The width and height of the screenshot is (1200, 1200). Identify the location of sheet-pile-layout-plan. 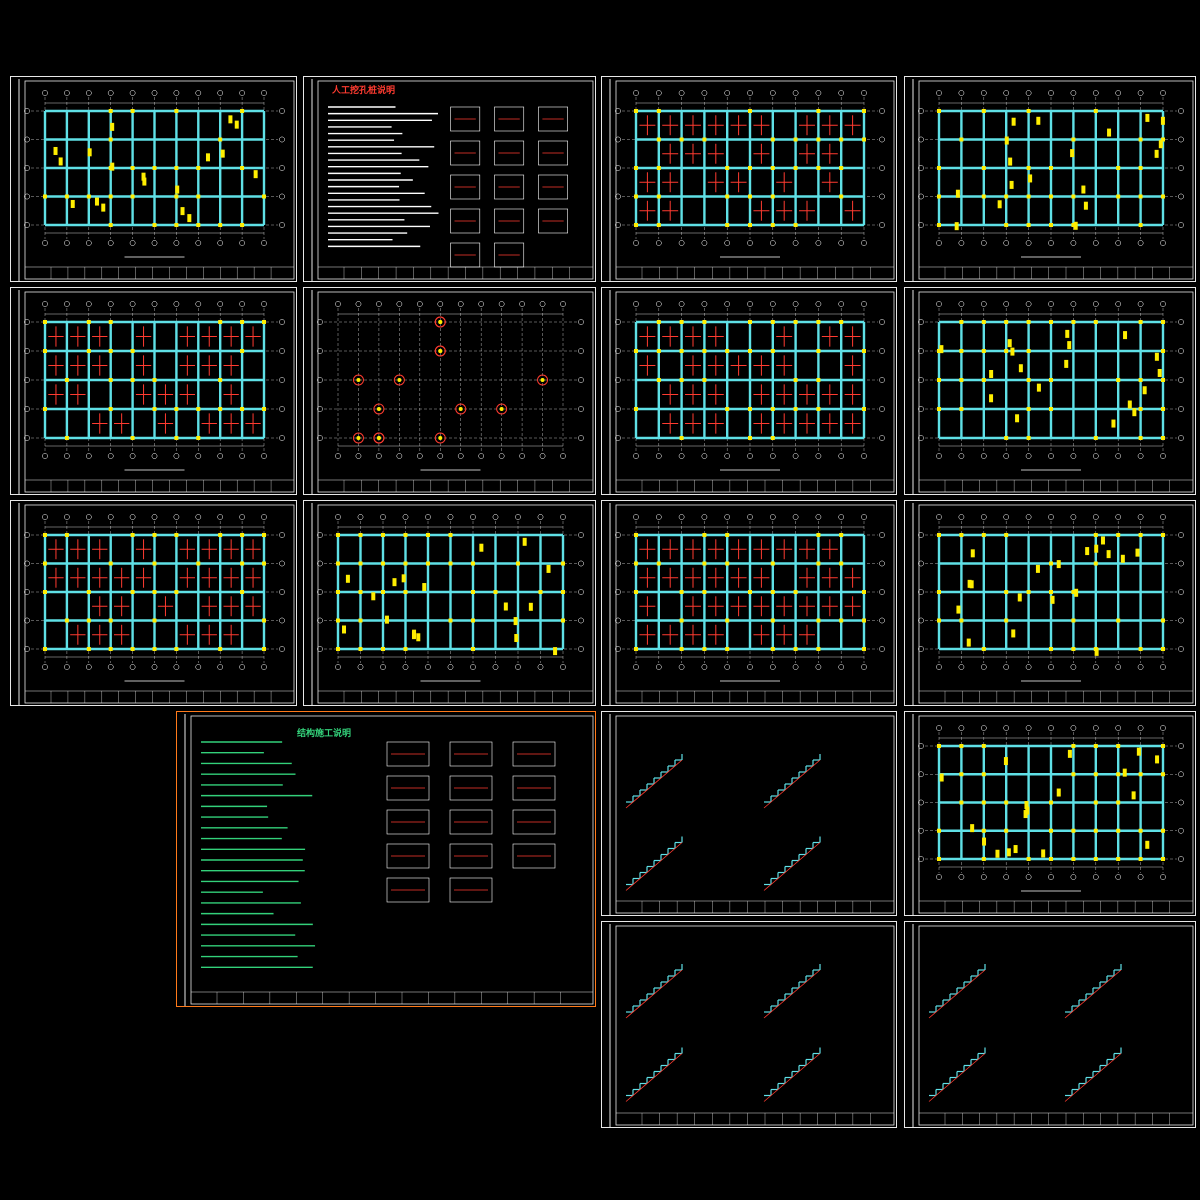
(449, 391).